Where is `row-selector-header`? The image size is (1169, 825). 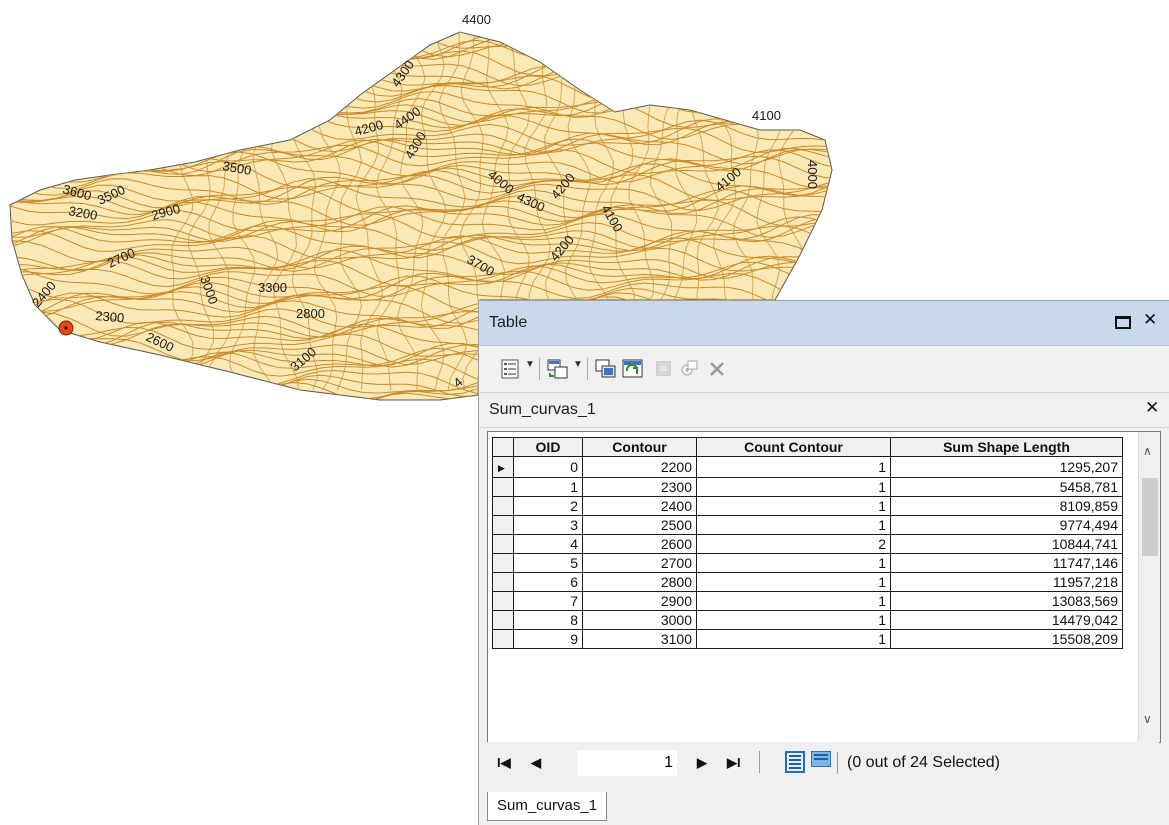 row-selector-header is located at coordinates (503, 447).